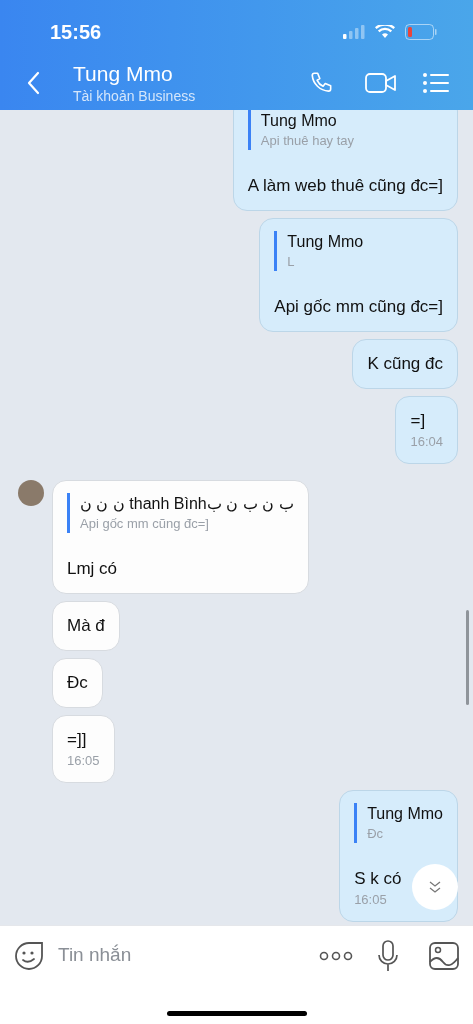 This screenshot has width=473, height=1024. What do you see at coordinates (307, 141) in the screenshot?
I see `quoted-text: Api thuê hay tay` at bounding box center [307, 141].